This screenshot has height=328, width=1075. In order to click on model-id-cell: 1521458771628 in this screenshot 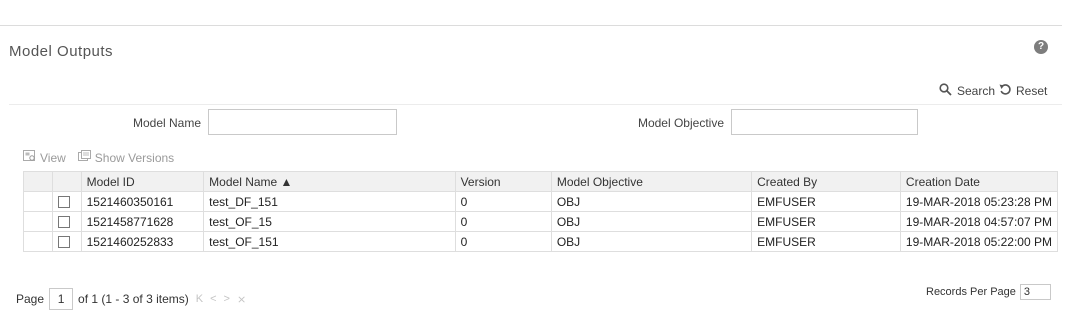, I will do `click(142, 221)`.